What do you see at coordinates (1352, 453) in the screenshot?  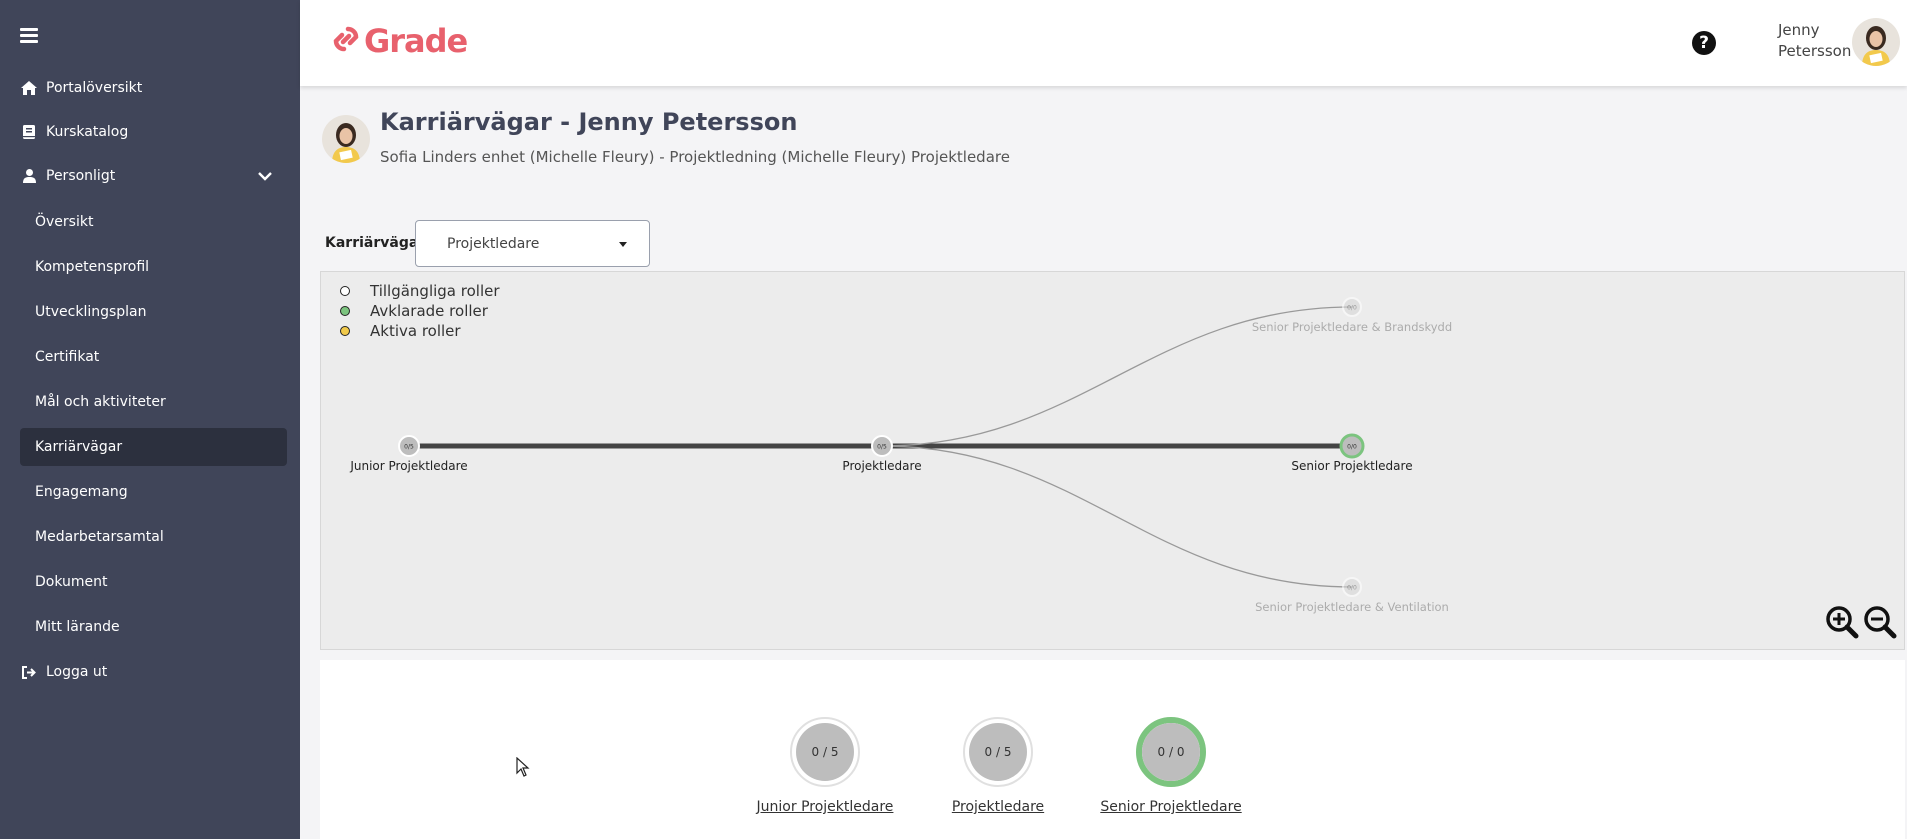 I see `graph-node-senior-project-manager: 0/0 Senior Projektledare` at bounding box center [1352, 453].